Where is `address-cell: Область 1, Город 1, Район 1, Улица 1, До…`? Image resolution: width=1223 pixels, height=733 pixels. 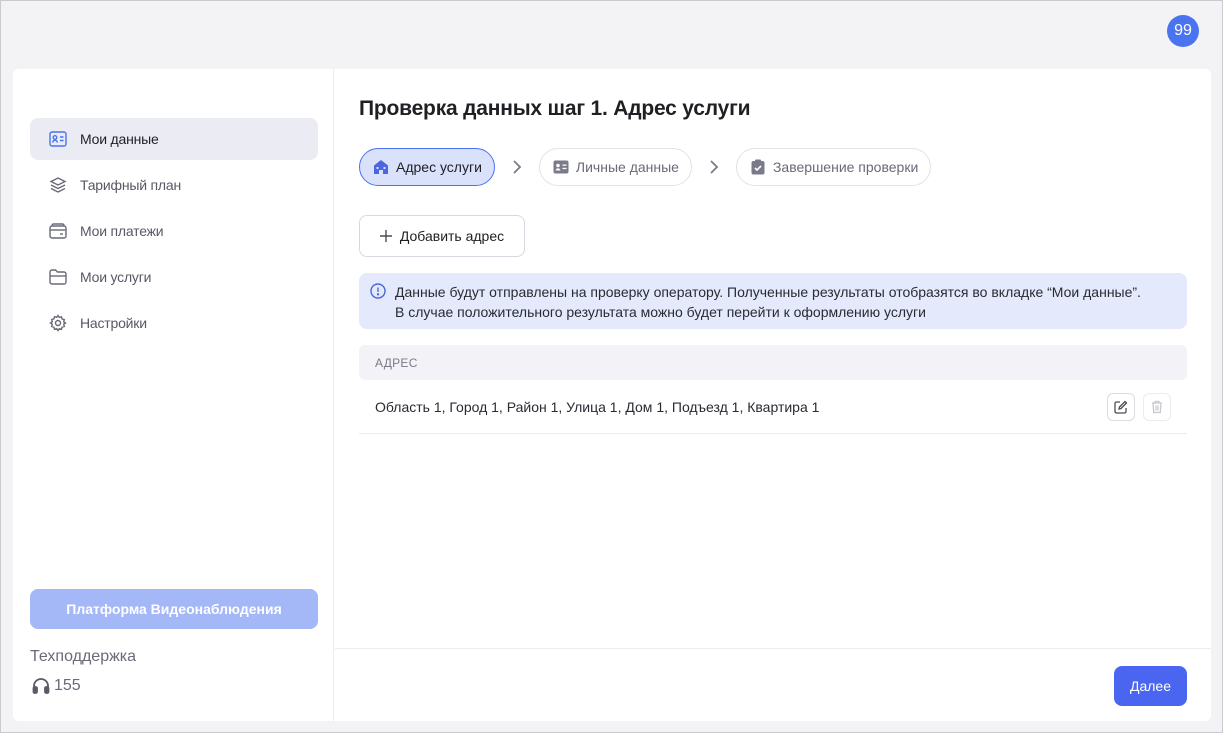 address-cell: Область 1, Город 1, Район 1, Улица 1, До… is located at coordinates (597, 406).